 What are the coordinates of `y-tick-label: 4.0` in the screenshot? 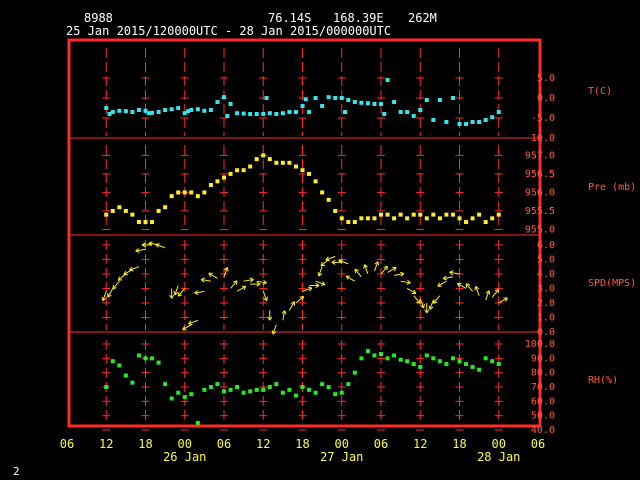 It's located at (546, 274).